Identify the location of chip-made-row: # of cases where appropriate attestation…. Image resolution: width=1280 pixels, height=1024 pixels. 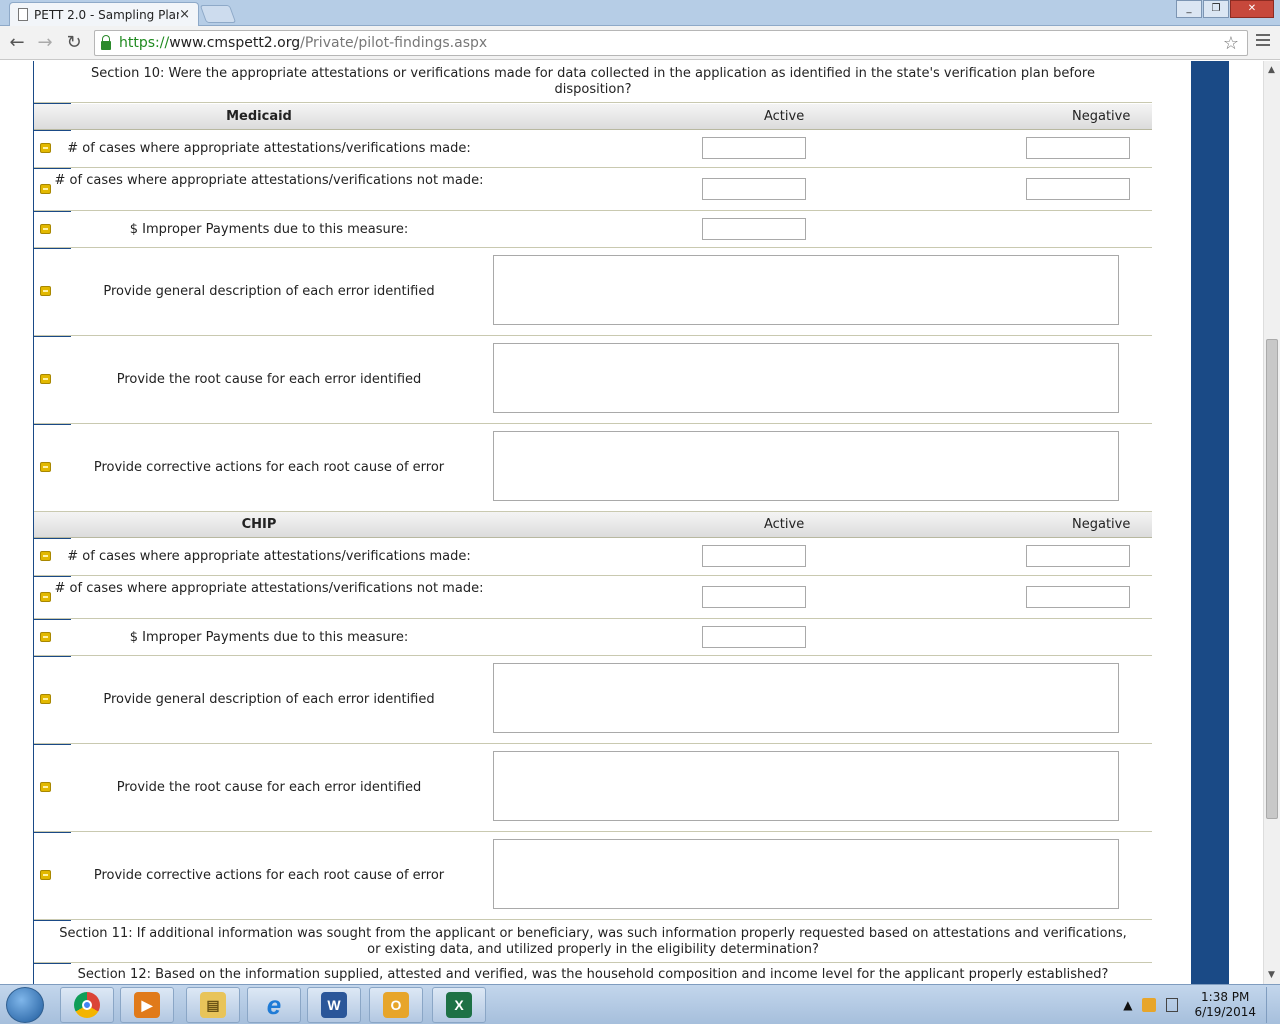
(593, 557).